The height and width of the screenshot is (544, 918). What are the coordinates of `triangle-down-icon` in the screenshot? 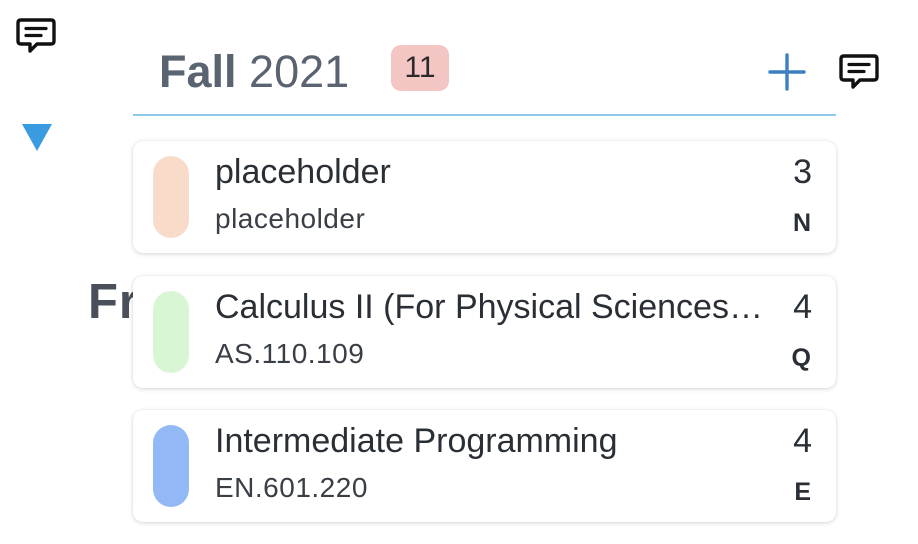 It's located at (37, 137).